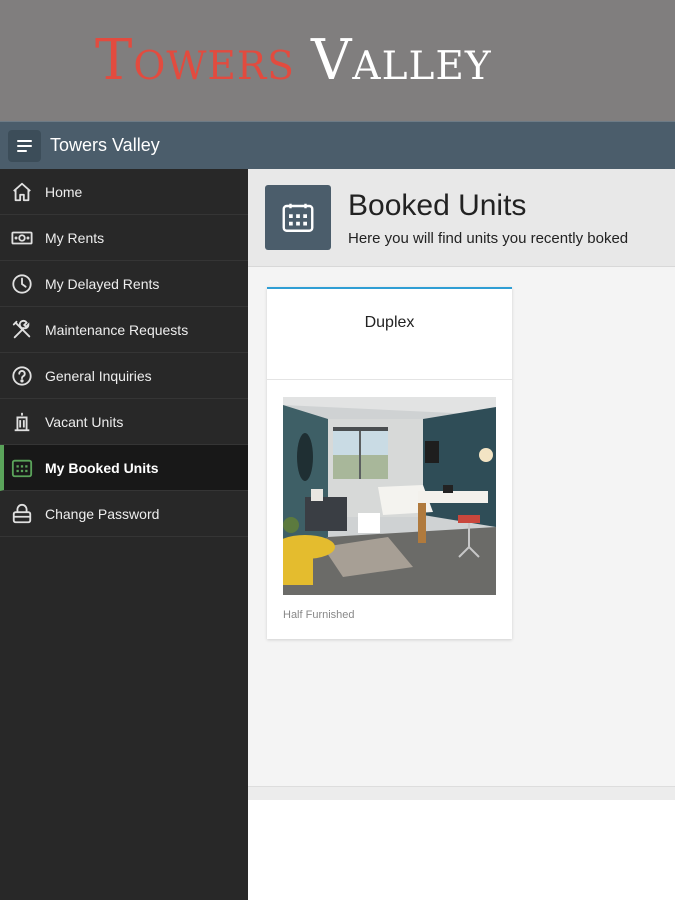 This screenshot has height=900, width=675. I want to click on sidebar-item-label: Vacant Units, so click(84, 421).